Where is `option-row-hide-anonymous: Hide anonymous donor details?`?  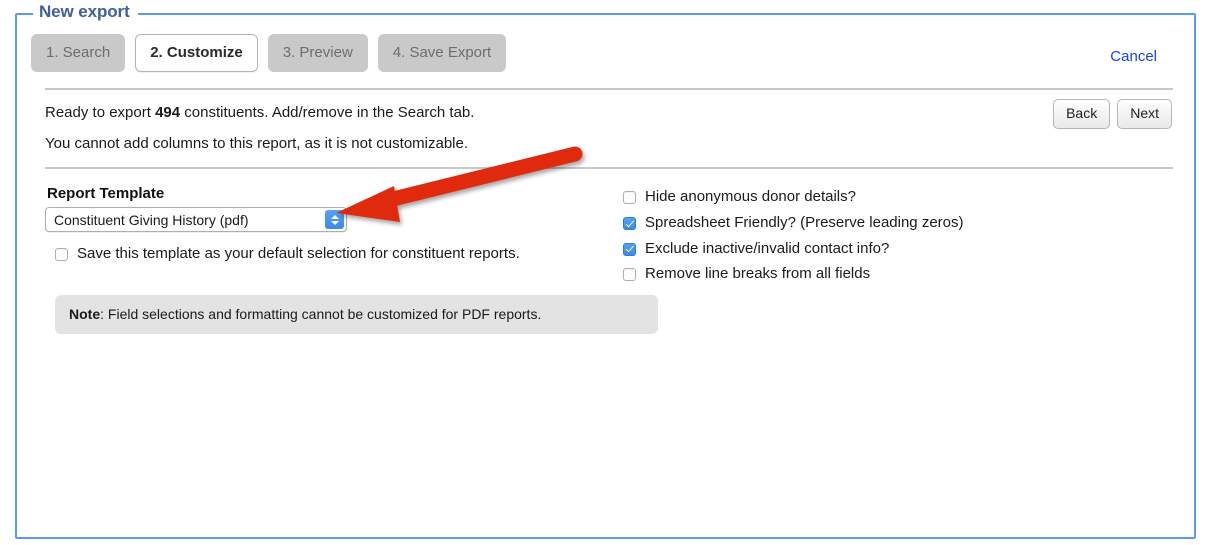
option-row-hide-anonymous: Hide anonymous donor details? is located at coordinates (900, 197).